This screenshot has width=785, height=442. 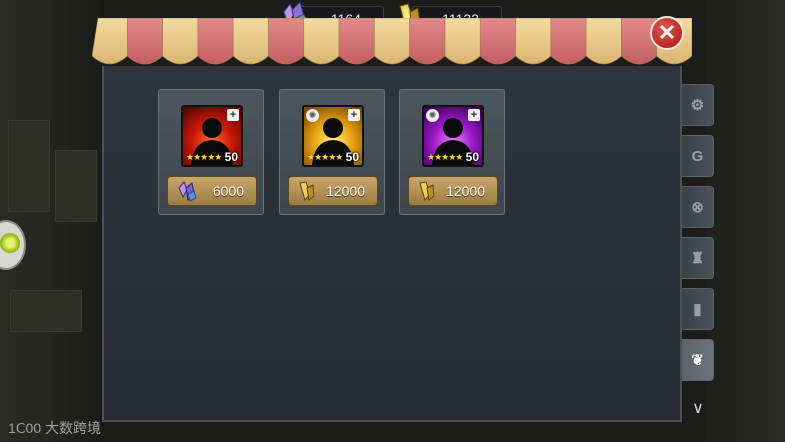 I want to click on tab-medal: ♜, so click(x=698, y=258).